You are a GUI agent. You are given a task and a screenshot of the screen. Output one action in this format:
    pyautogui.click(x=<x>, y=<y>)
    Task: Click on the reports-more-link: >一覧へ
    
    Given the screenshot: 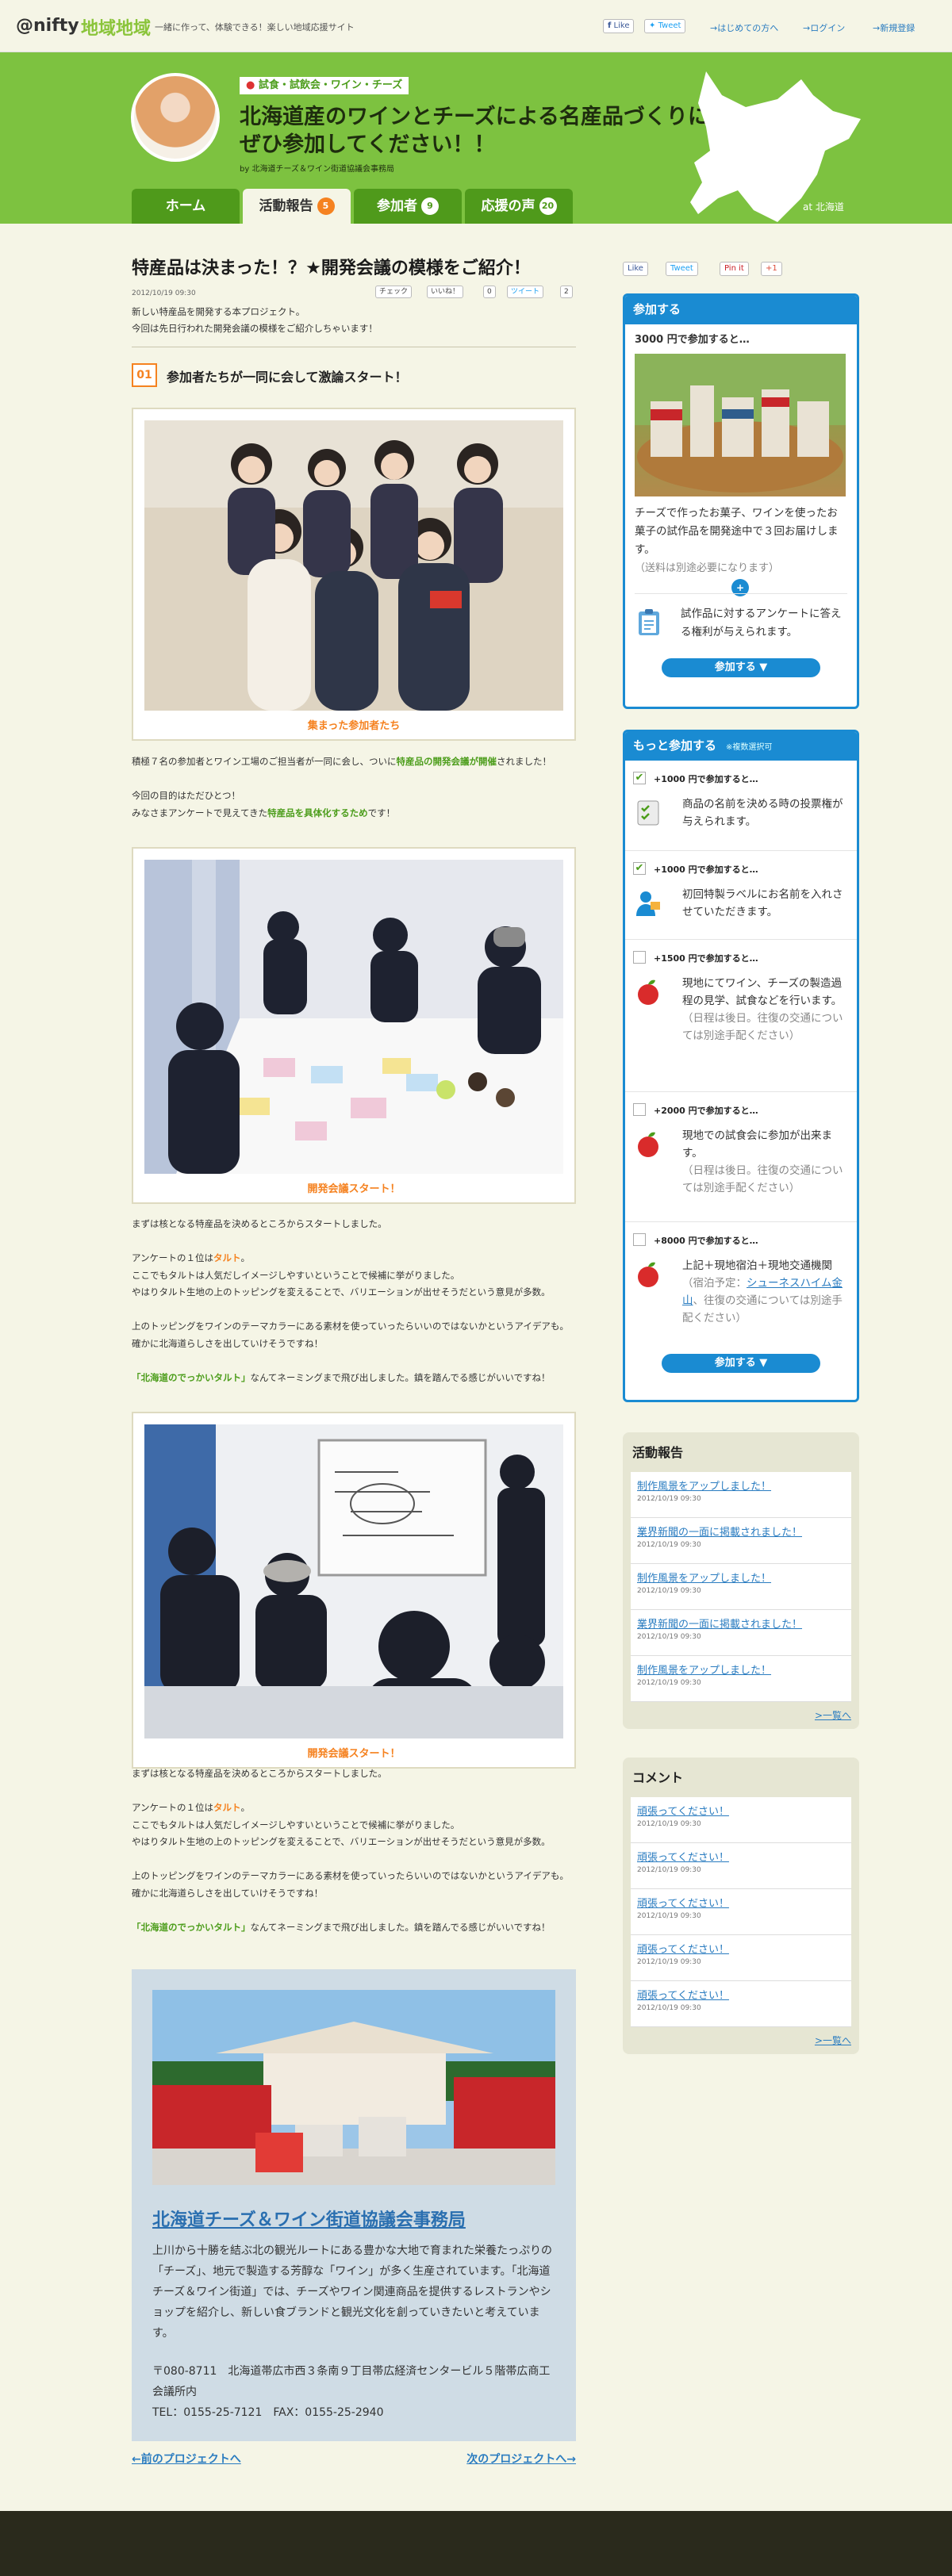 What is the action you would take?
    pyautogui.click(x=741, y=1715)
    